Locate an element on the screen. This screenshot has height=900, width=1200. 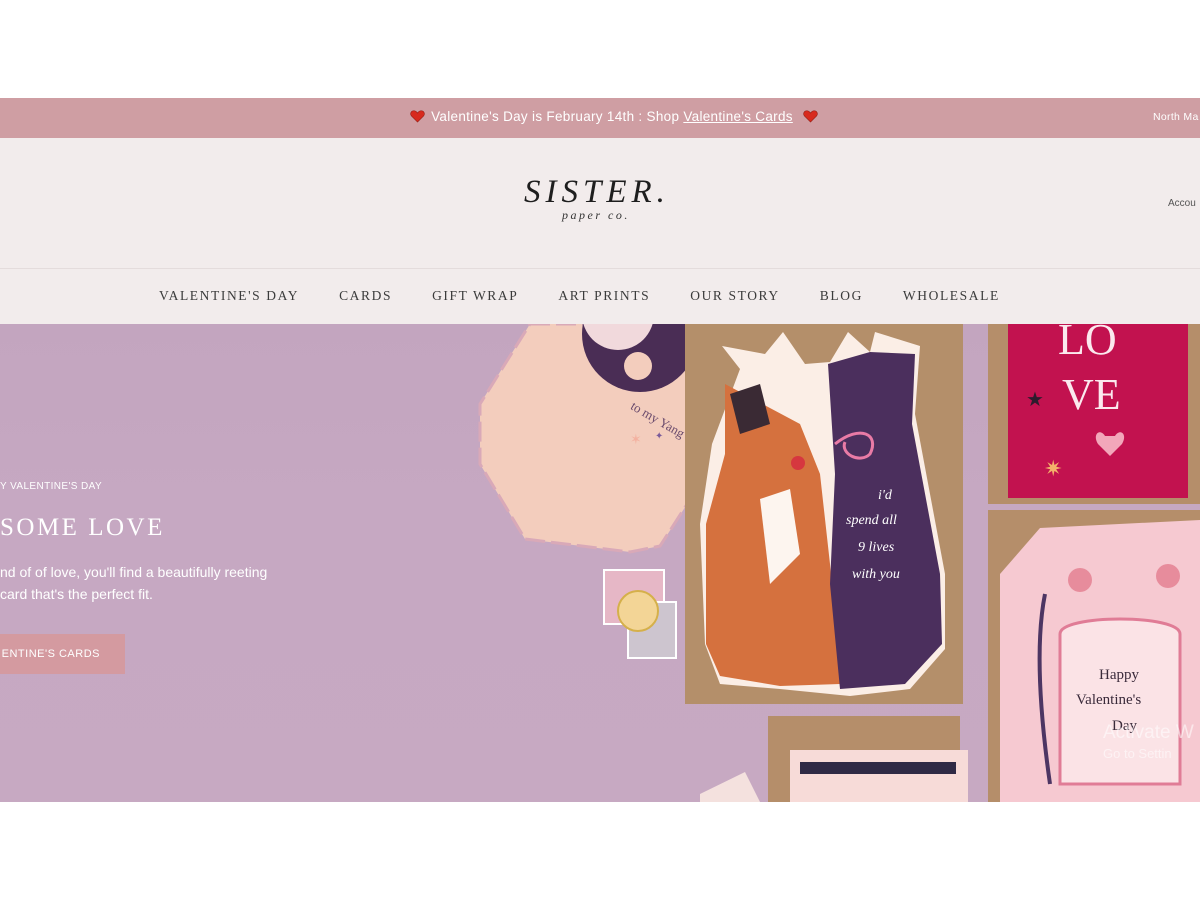
nav-item-valentines-day: VALENTINE'S DAY is located at coordinates (229, 296).